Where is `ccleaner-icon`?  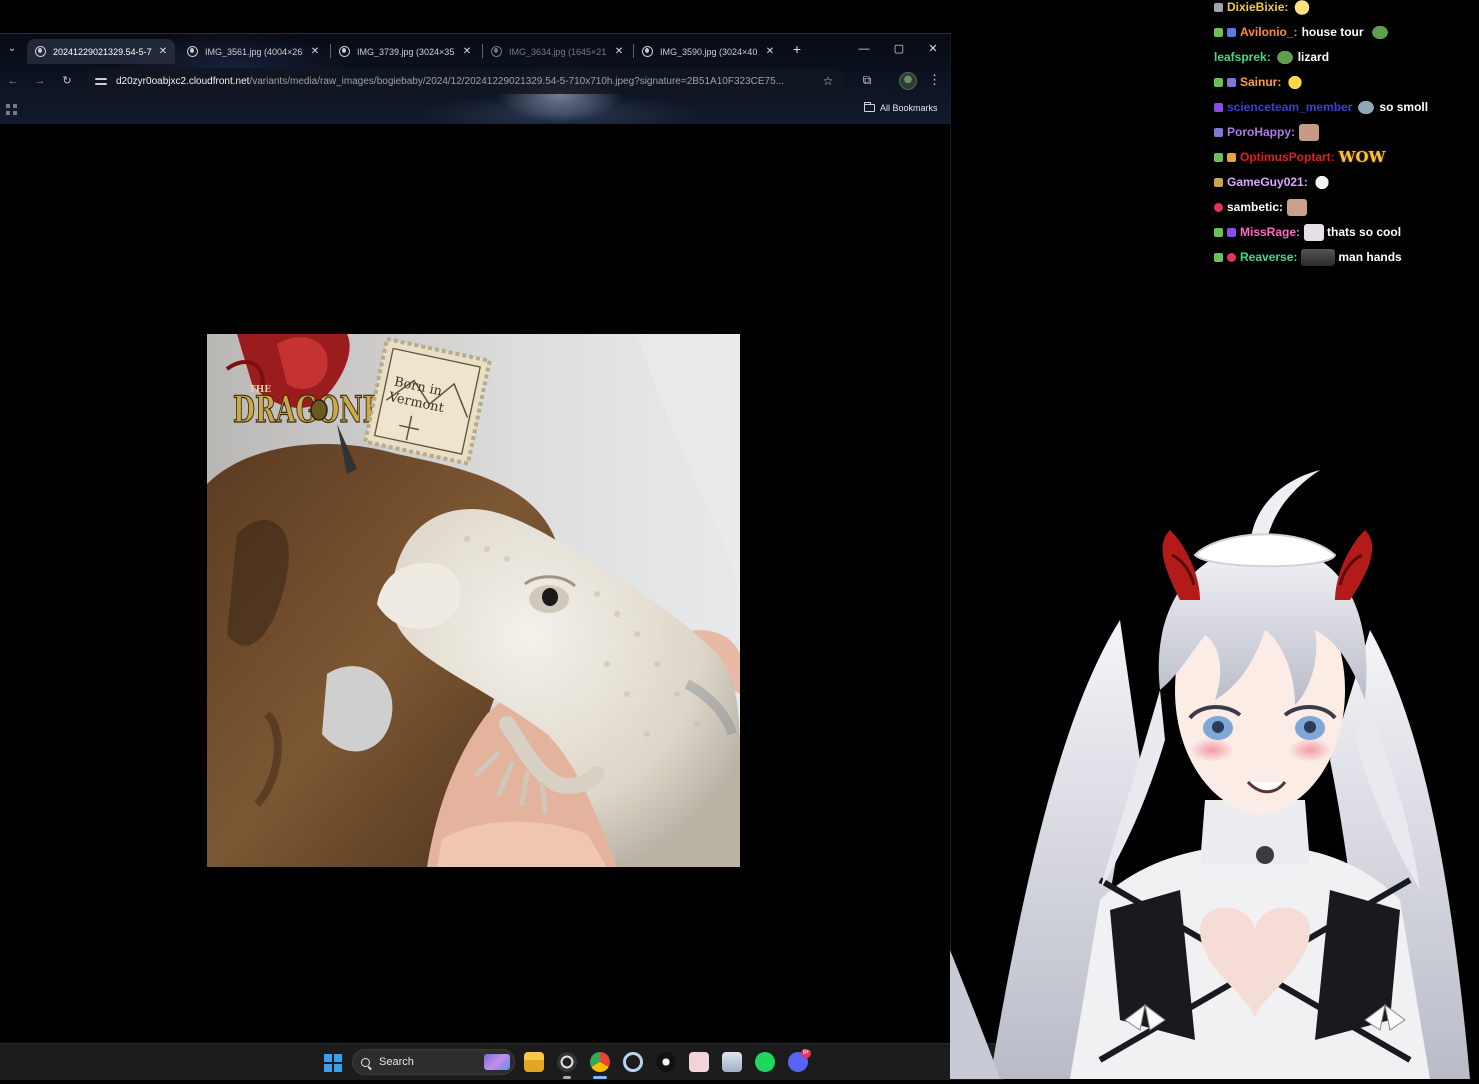 ccleaner-icon is located at coordinates (633, 1062).